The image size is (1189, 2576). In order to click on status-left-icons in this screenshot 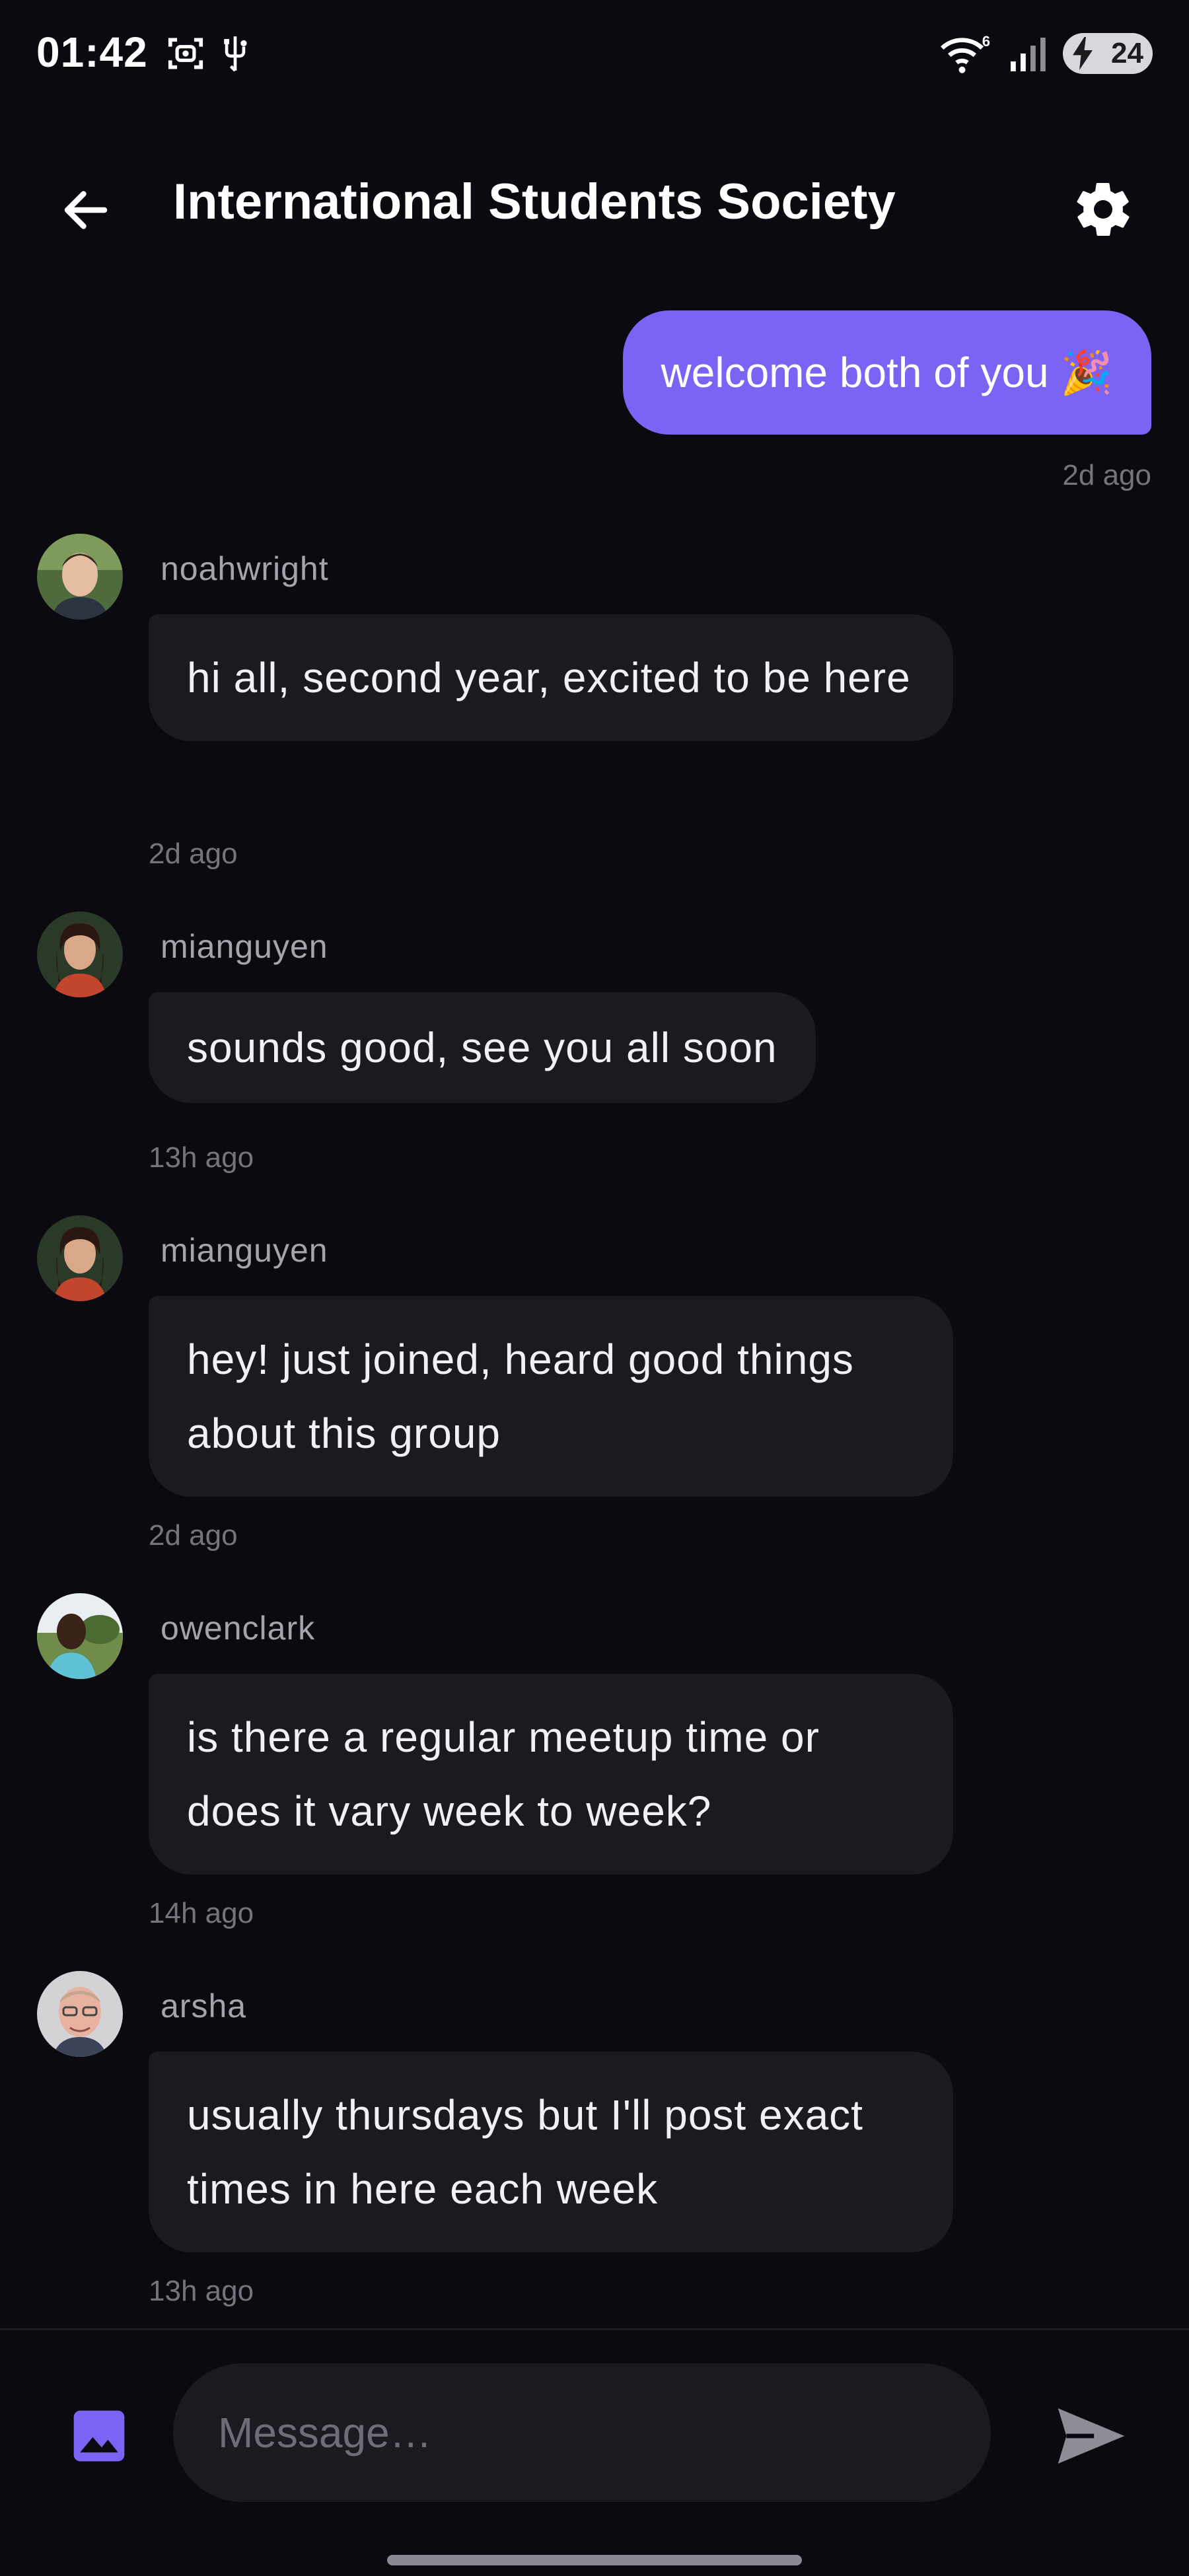, I will do `click(207, 54)`.